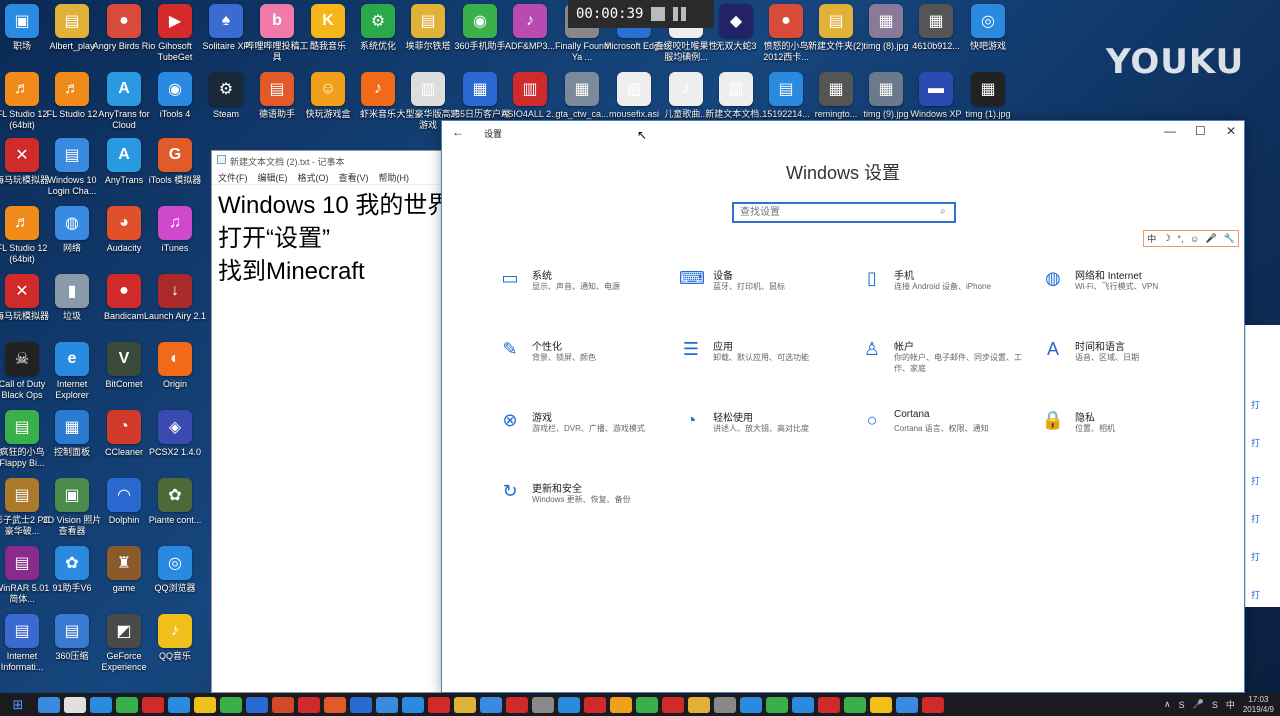  I want to click on search-icon: ⌕, so click(943, 211).